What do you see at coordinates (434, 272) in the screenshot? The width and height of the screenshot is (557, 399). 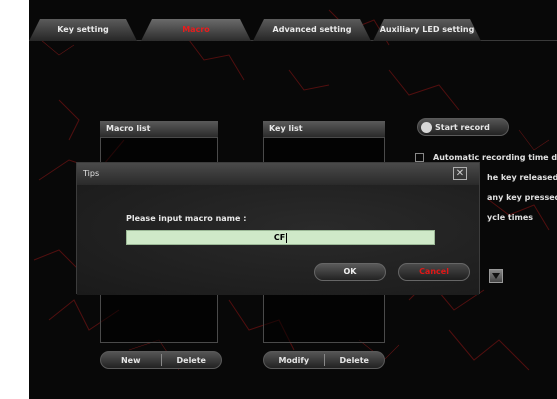 I see `cancel-button: Cancel` at bounding box center [434, 272].